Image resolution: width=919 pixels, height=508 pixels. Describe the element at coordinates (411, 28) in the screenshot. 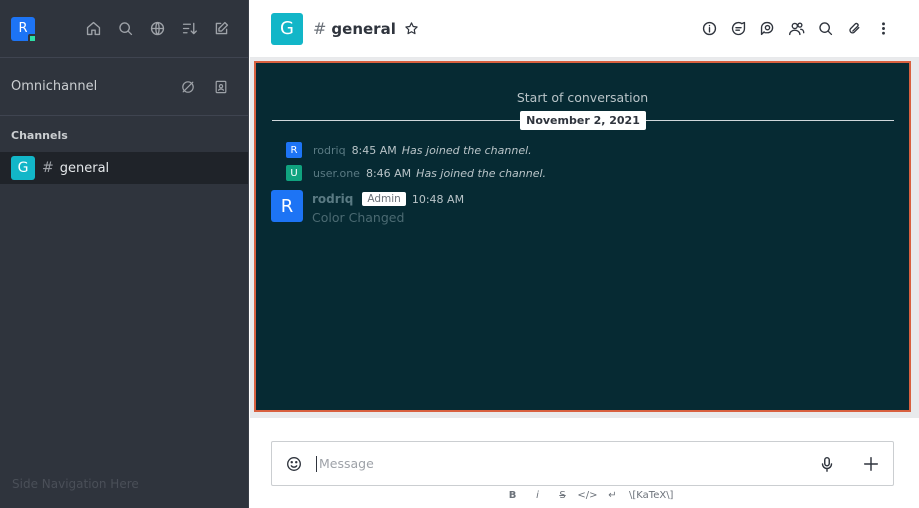

I see `favorite-star-icon` at that location.